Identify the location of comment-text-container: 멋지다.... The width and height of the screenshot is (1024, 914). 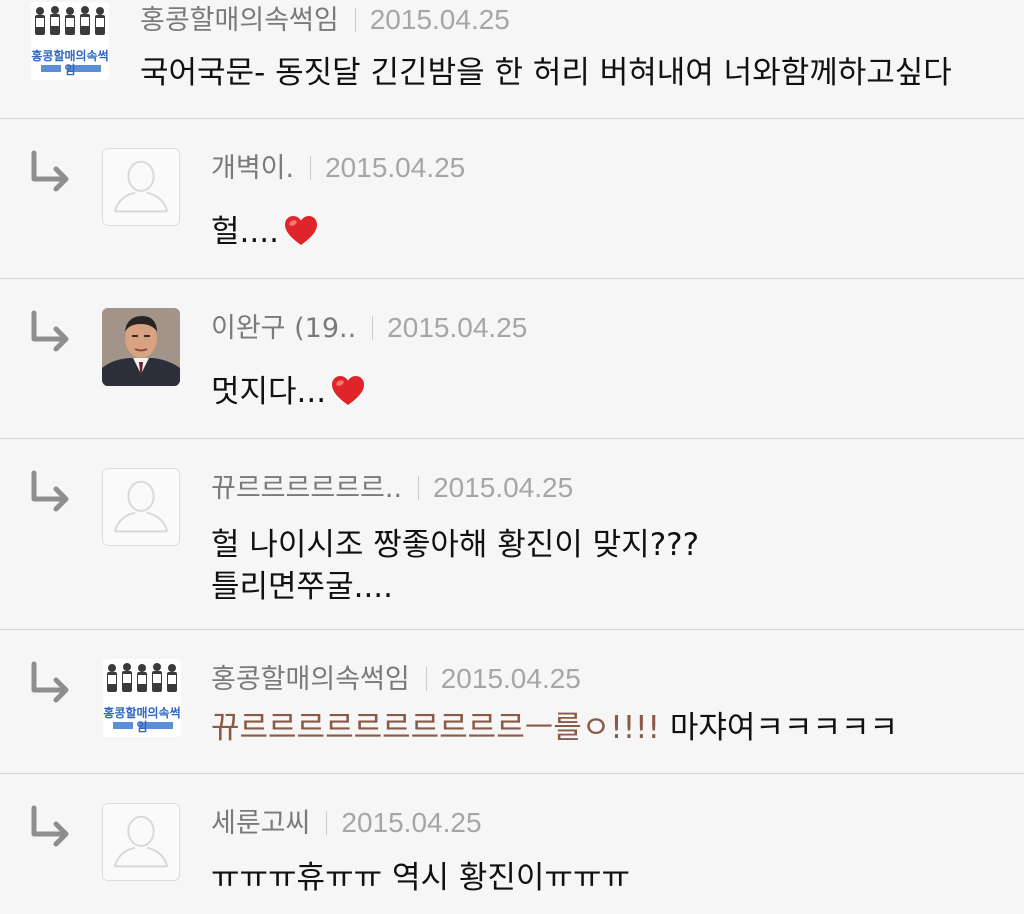
(288, 392).